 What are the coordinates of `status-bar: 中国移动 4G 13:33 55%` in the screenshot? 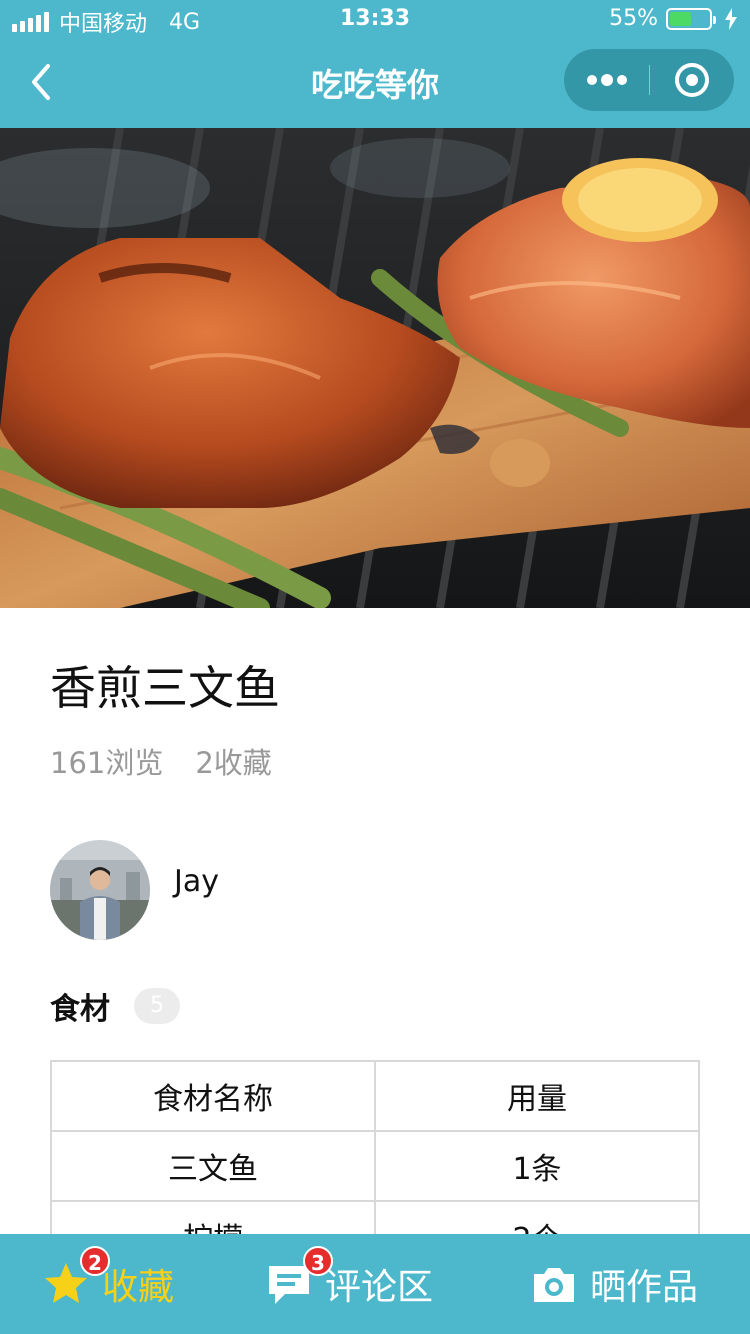 It's located at (375, 20).